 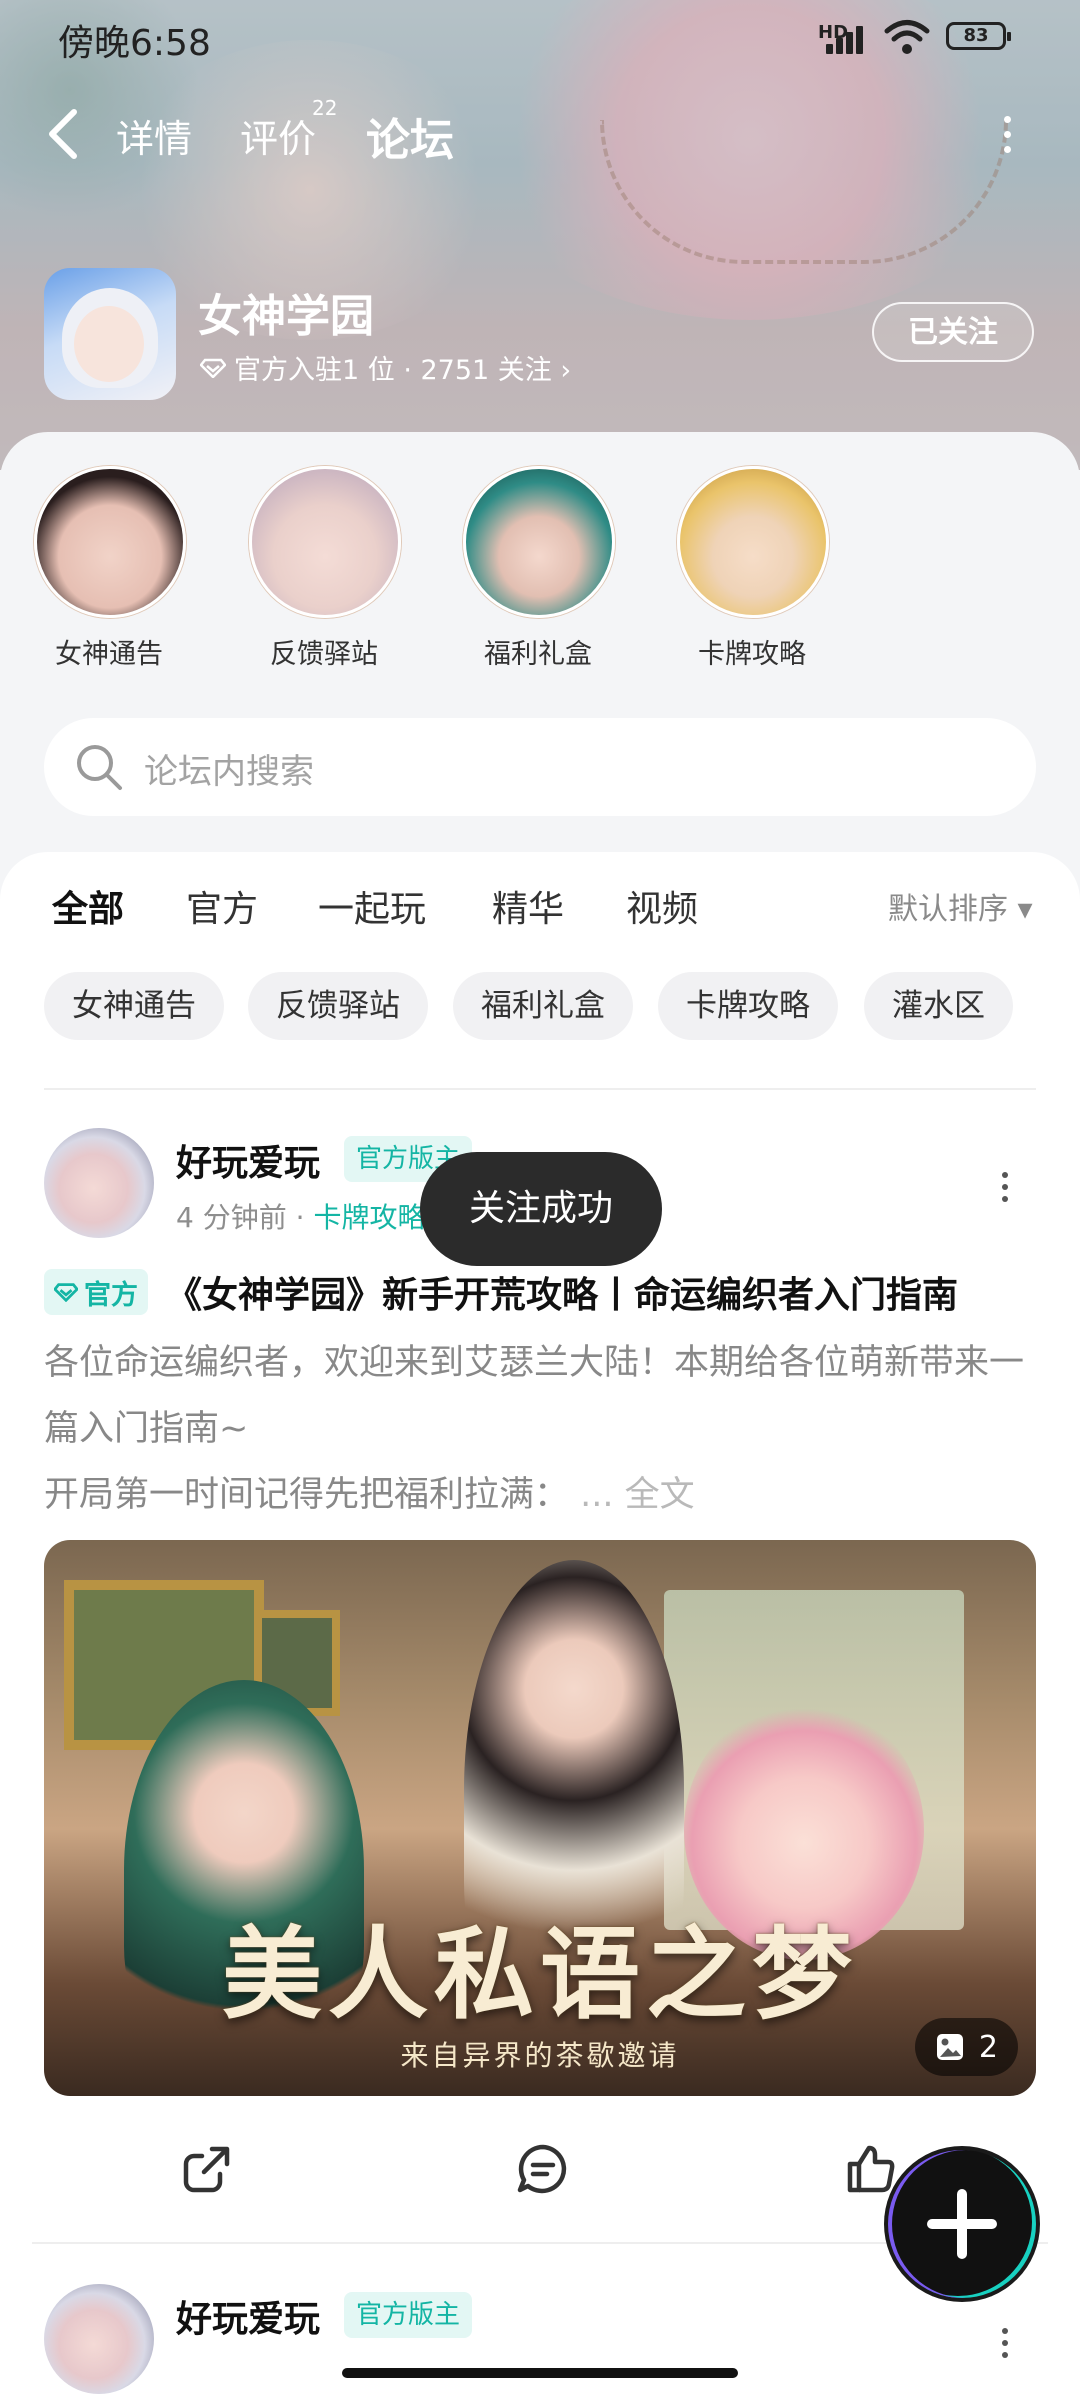 I want to click on official-badge: 官方, so click(x=96, y=1292).